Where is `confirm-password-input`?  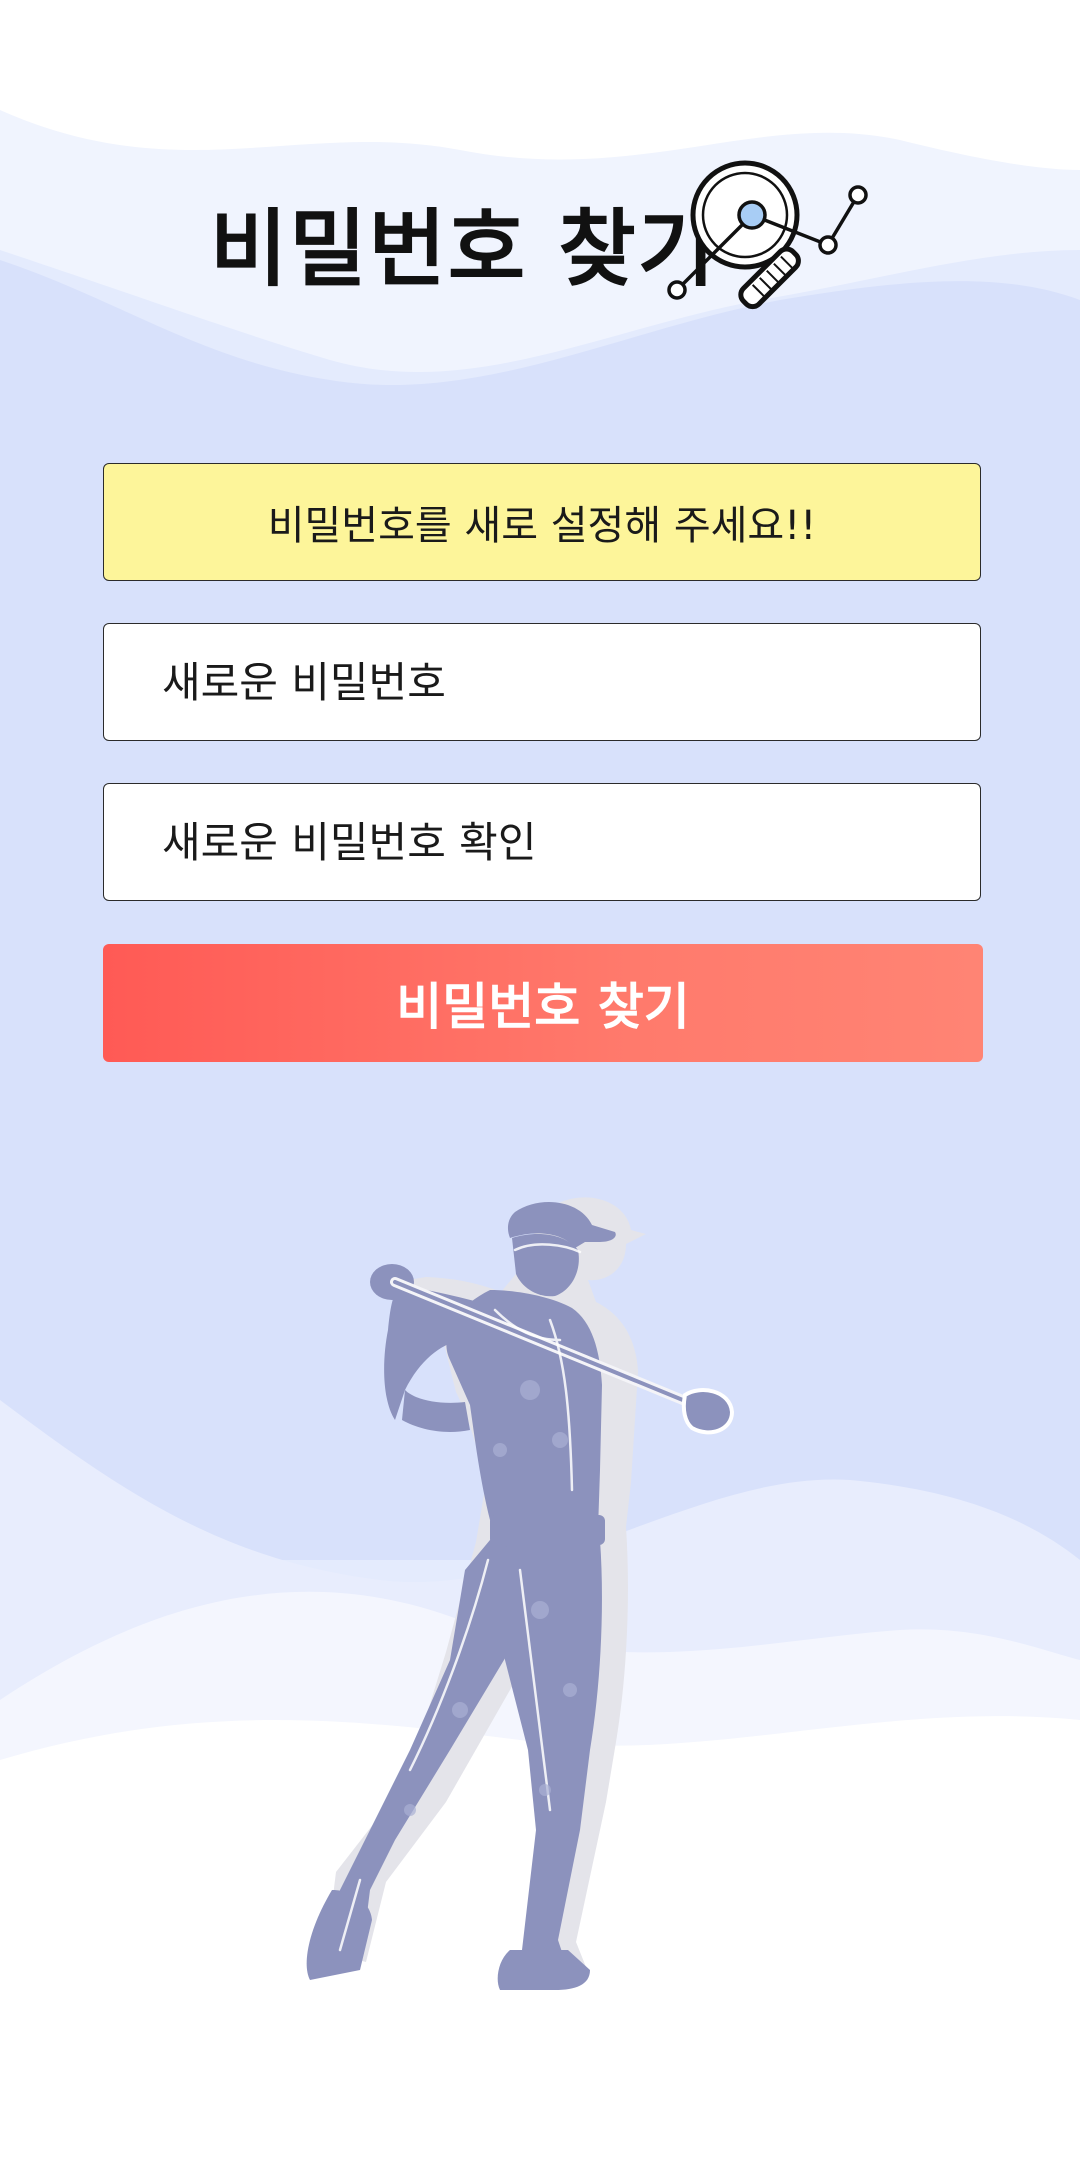
confirm-password-input is located at coordinates (542, 842).